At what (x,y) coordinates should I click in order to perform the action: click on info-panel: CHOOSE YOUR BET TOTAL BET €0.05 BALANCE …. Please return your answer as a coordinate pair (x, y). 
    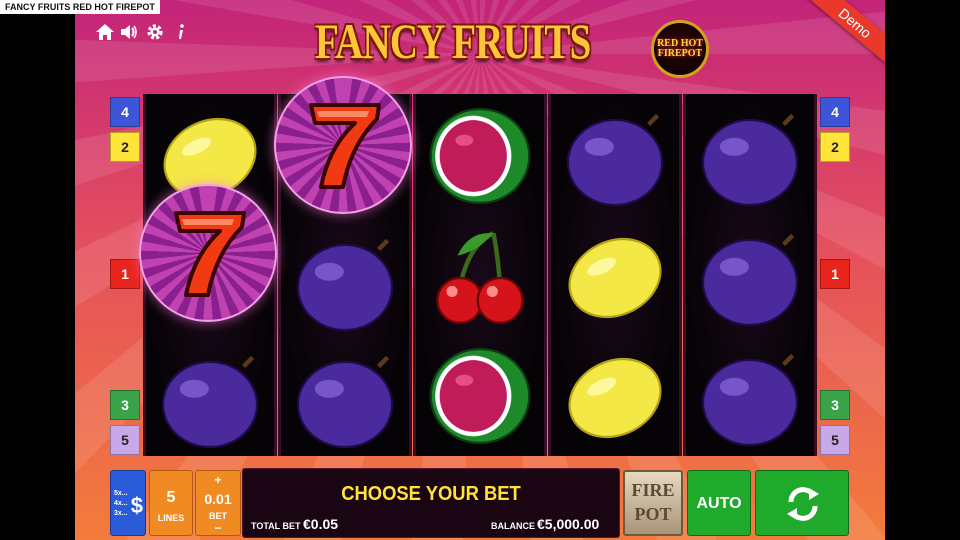
    Looking at the image, I should click on (431, 503).